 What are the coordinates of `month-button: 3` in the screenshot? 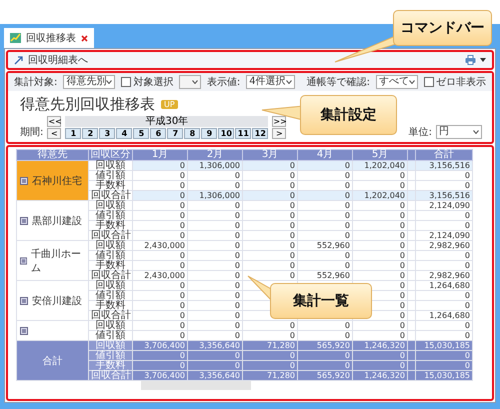 It's located at (107, 133).